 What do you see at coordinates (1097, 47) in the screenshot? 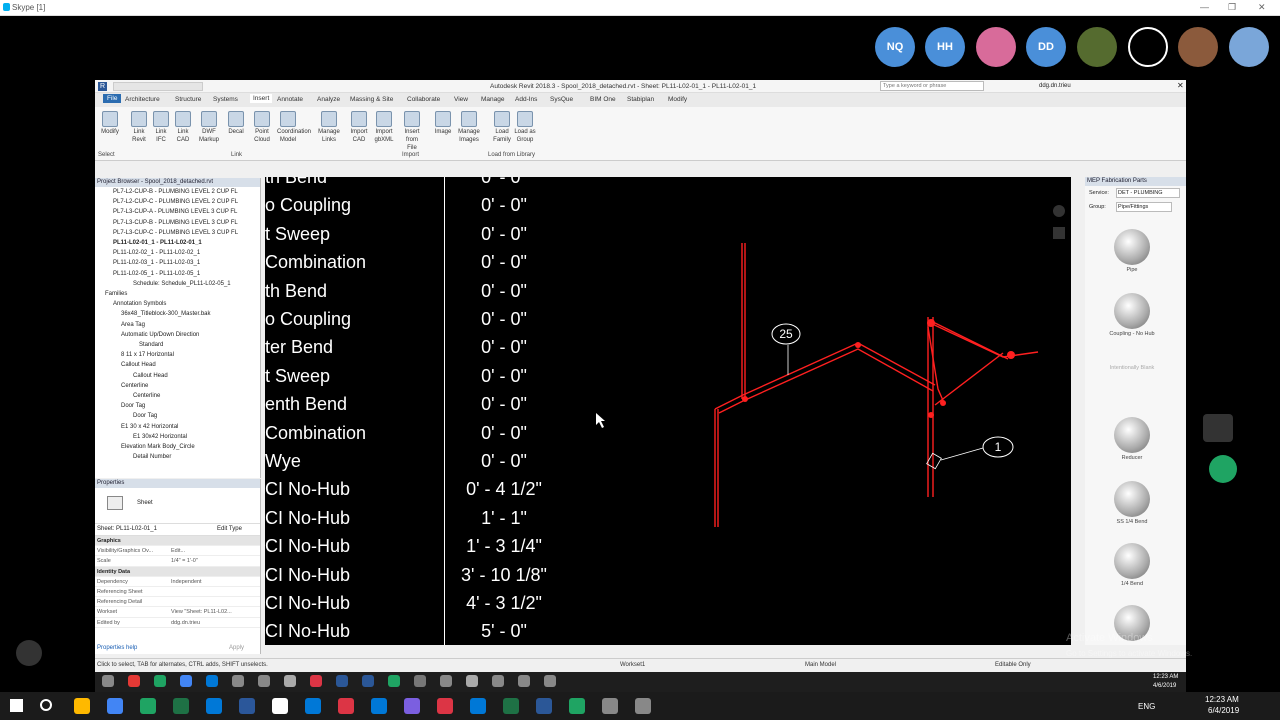
I see `participant-avatar` at bounding box center [1097, 47].